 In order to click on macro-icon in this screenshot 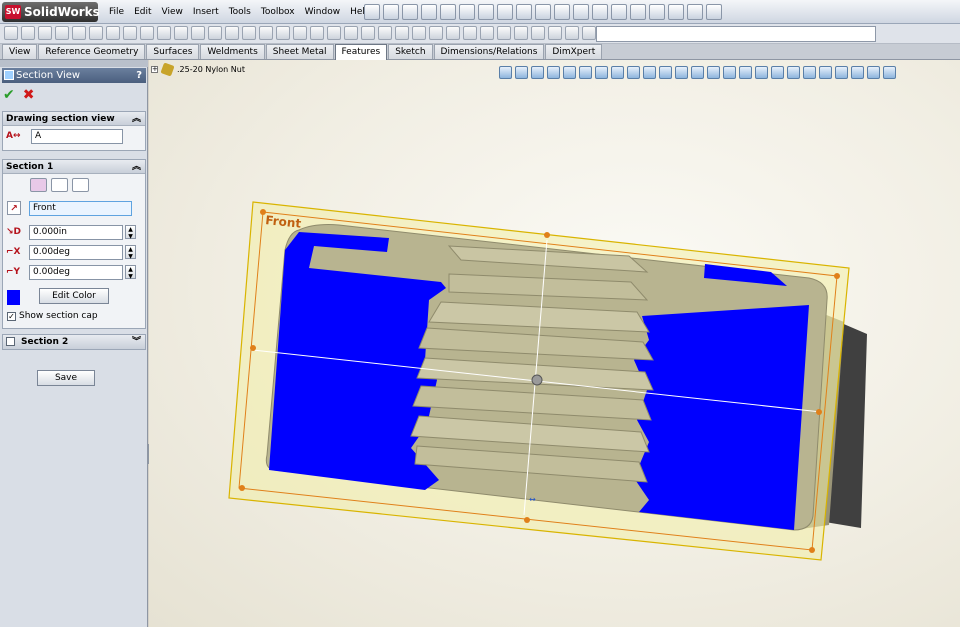, I will do `click(695, 12)`.